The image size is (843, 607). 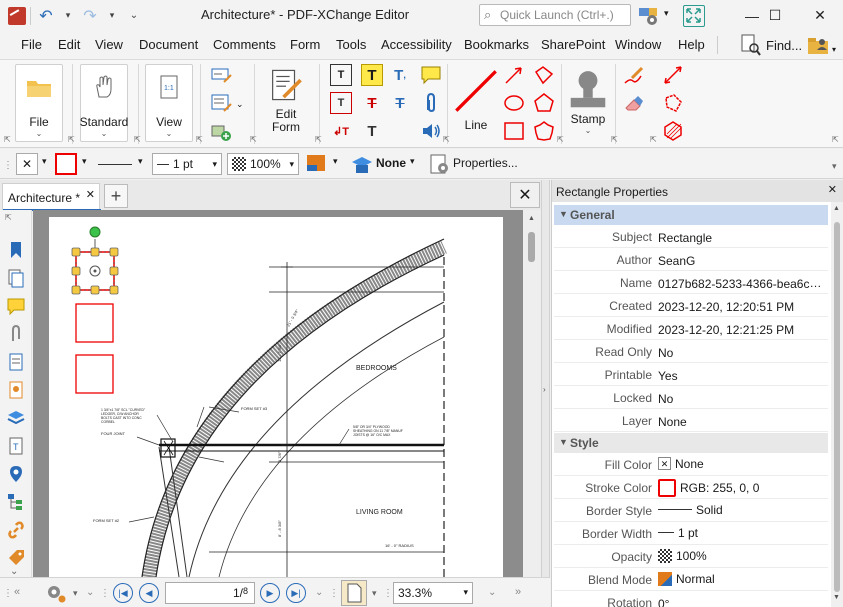 What do you see at coordinates (8, 217) in the screenshot?
I see `sidebar-launcher-icon: ⇱` at bounding box center [8, 217].